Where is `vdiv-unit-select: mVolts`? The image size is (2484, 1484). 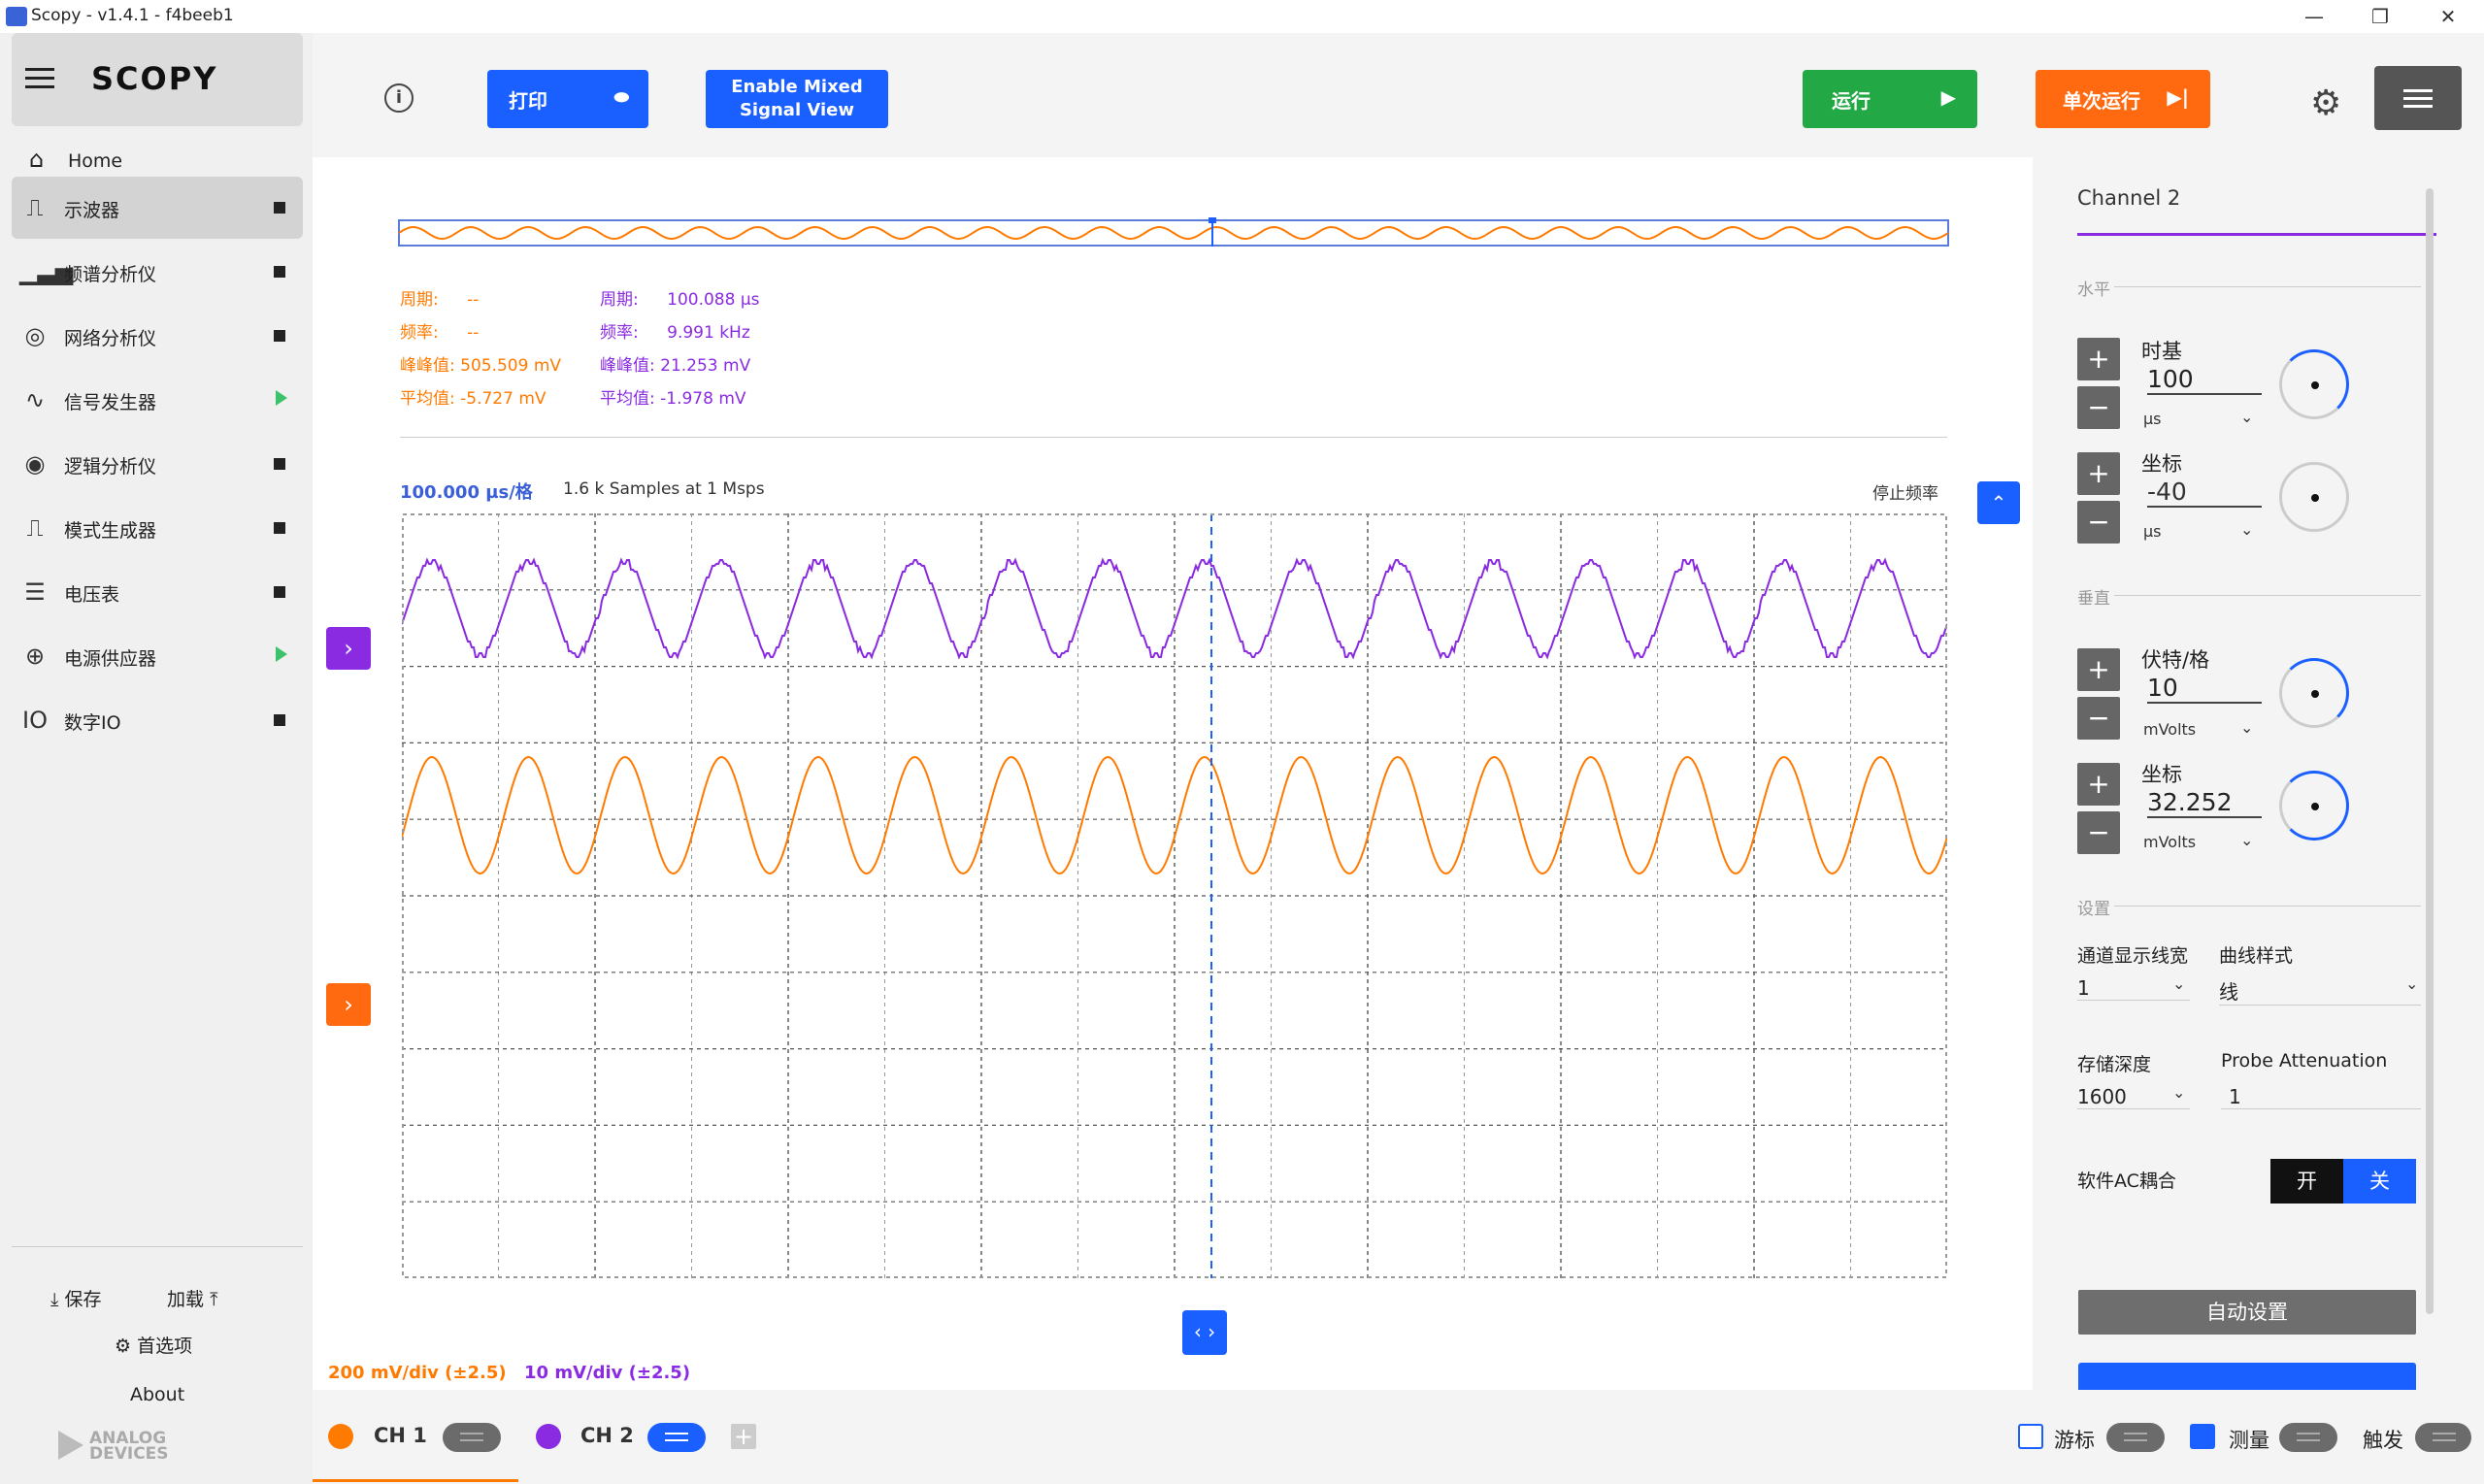
vdiv-unit-select: mVolts is located at coordinates (2169, 729).